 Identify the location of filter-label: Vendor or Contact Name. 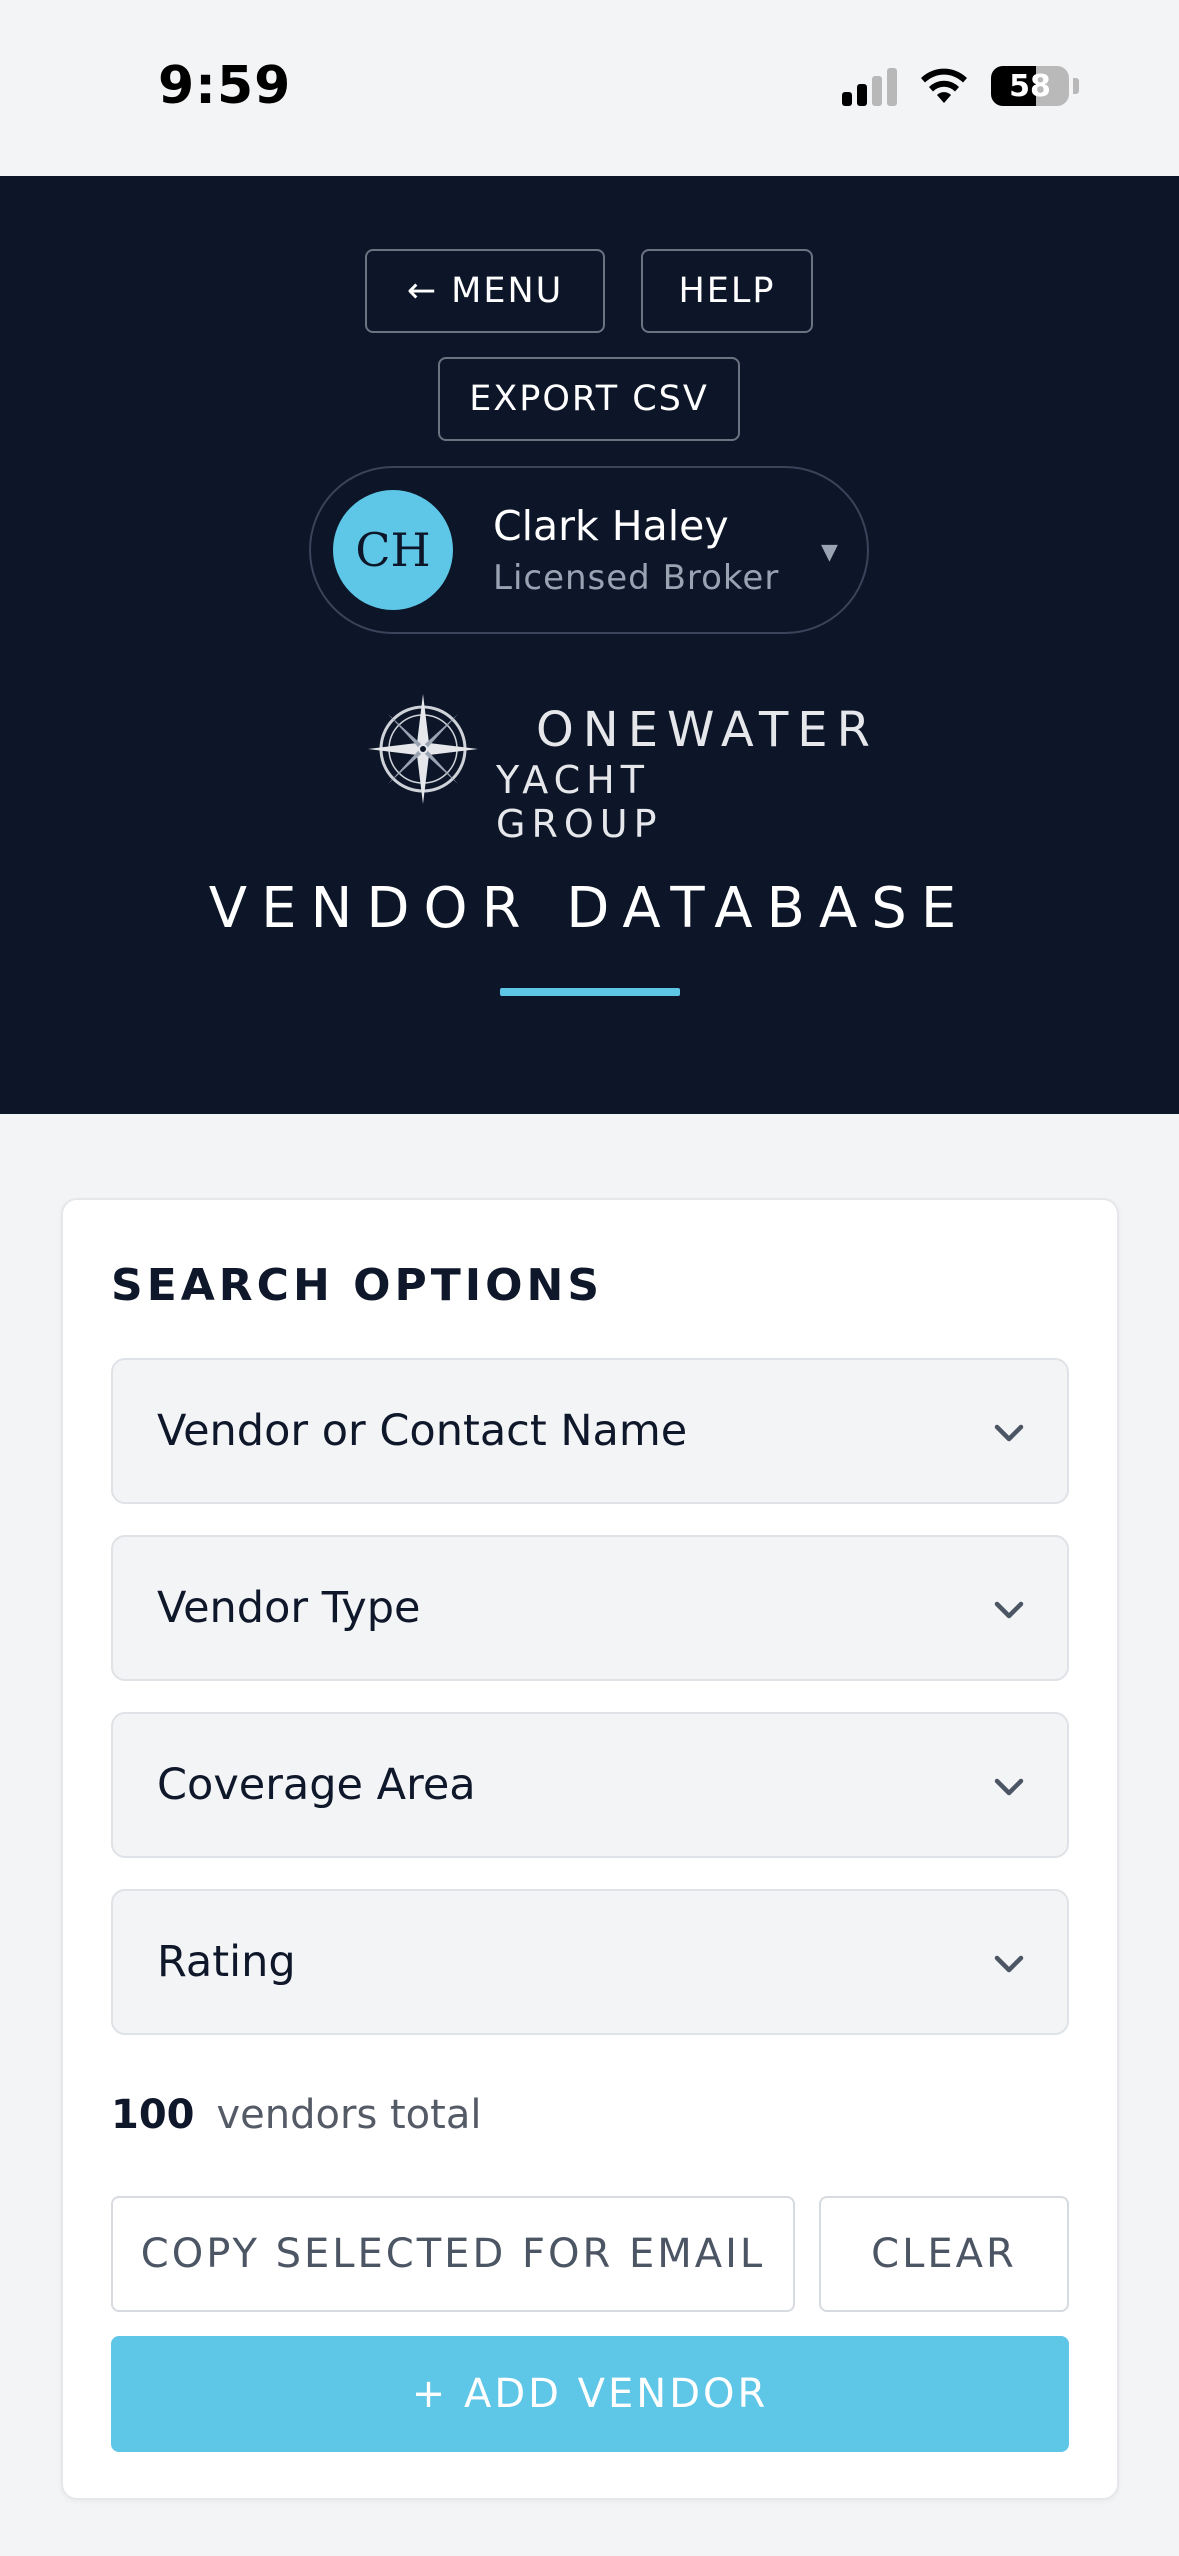
(422, 1431).